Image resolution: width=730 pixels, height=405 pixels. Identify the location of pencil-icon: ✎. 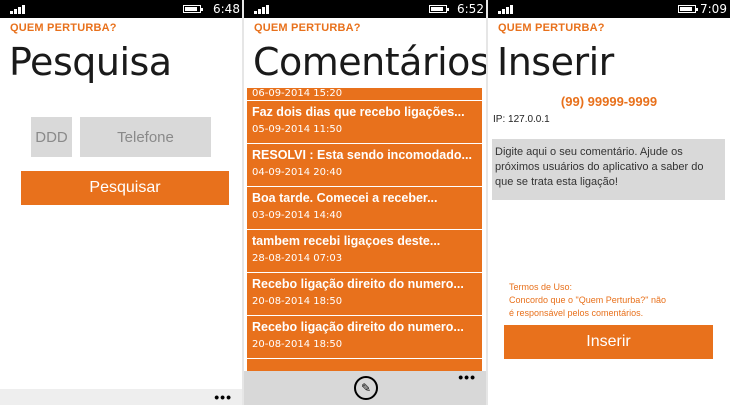
(366, 388).